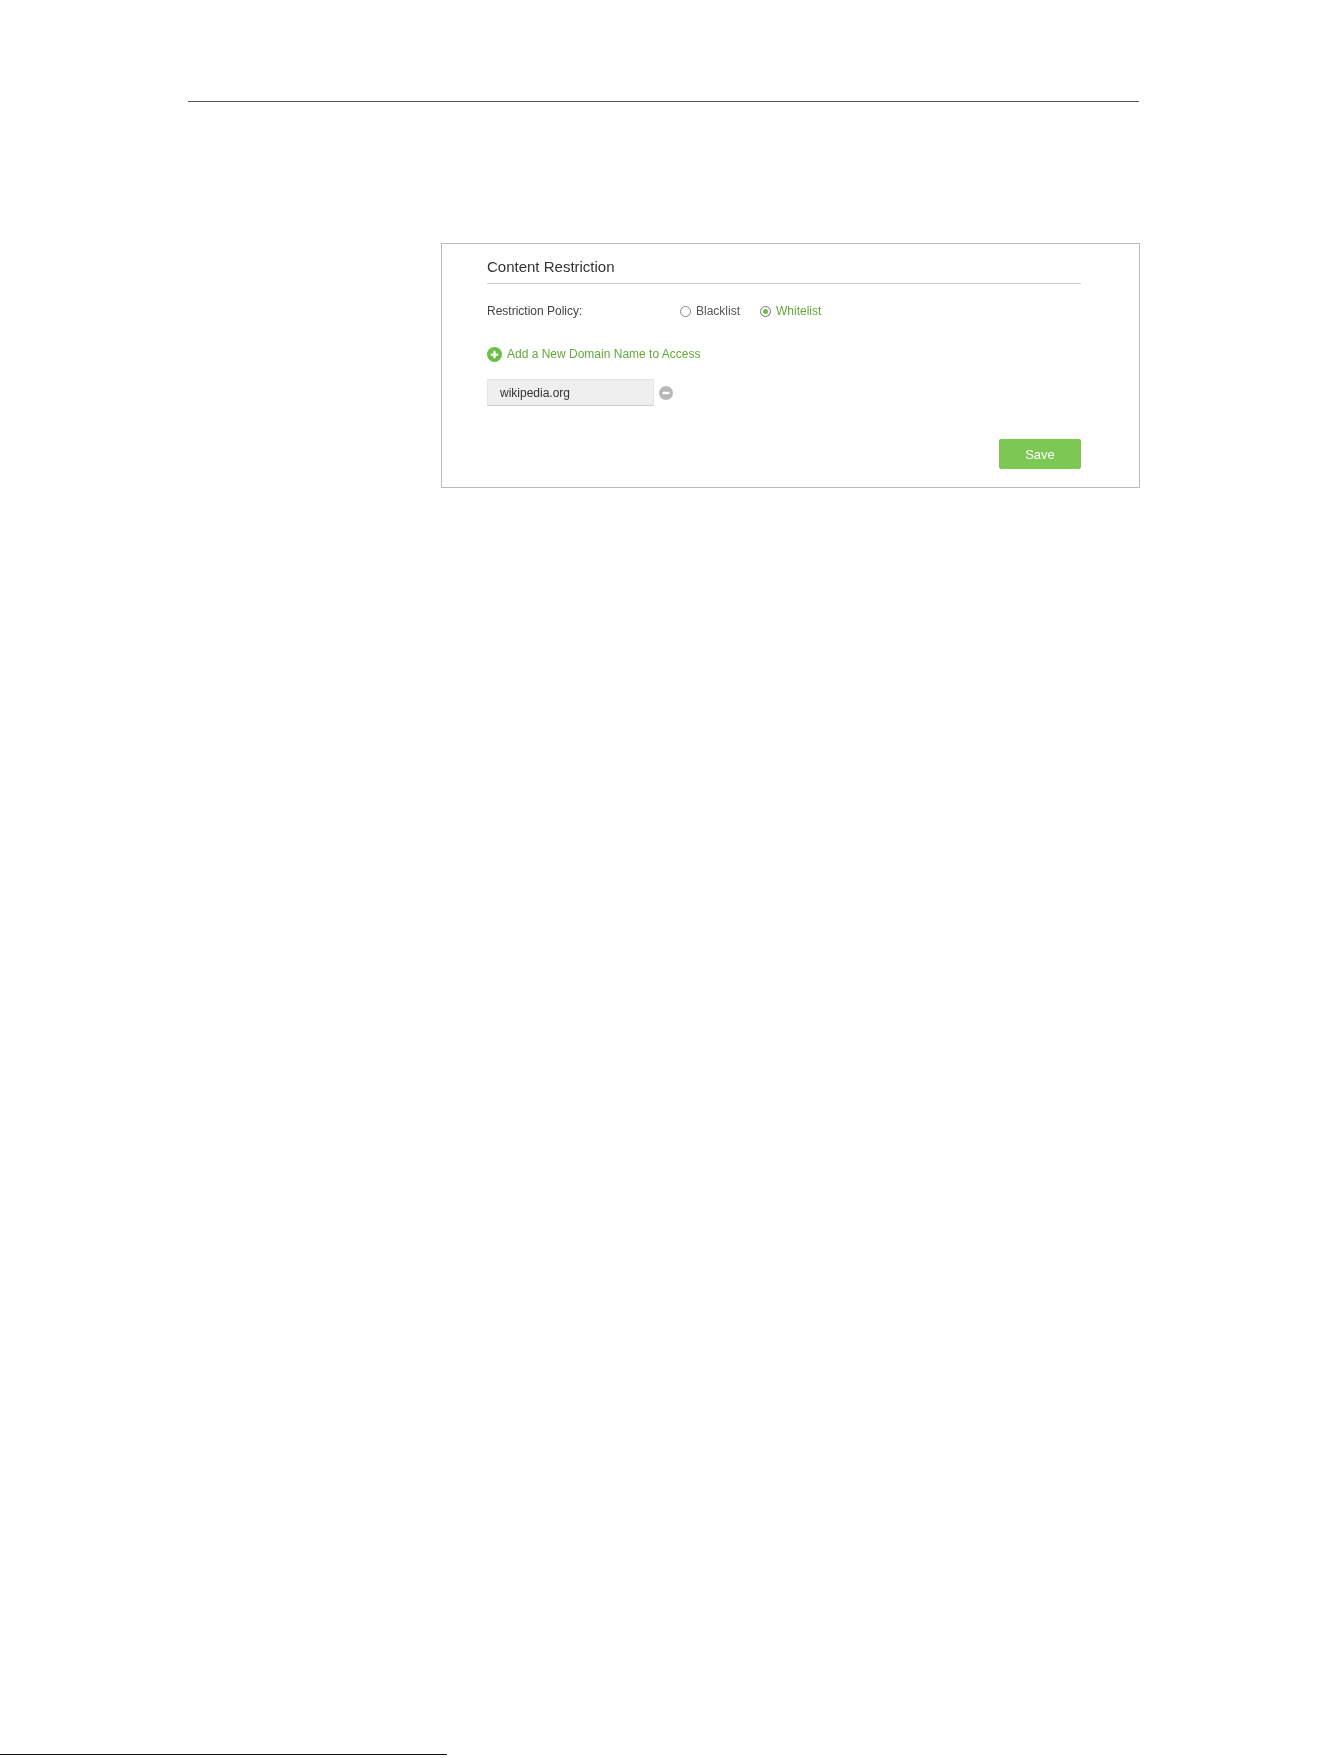 This screenshot has width=1330, height=1758. Describe the element at coordinates (494, 354) in the screenshot. I see `plus-circle-icon` at that location.